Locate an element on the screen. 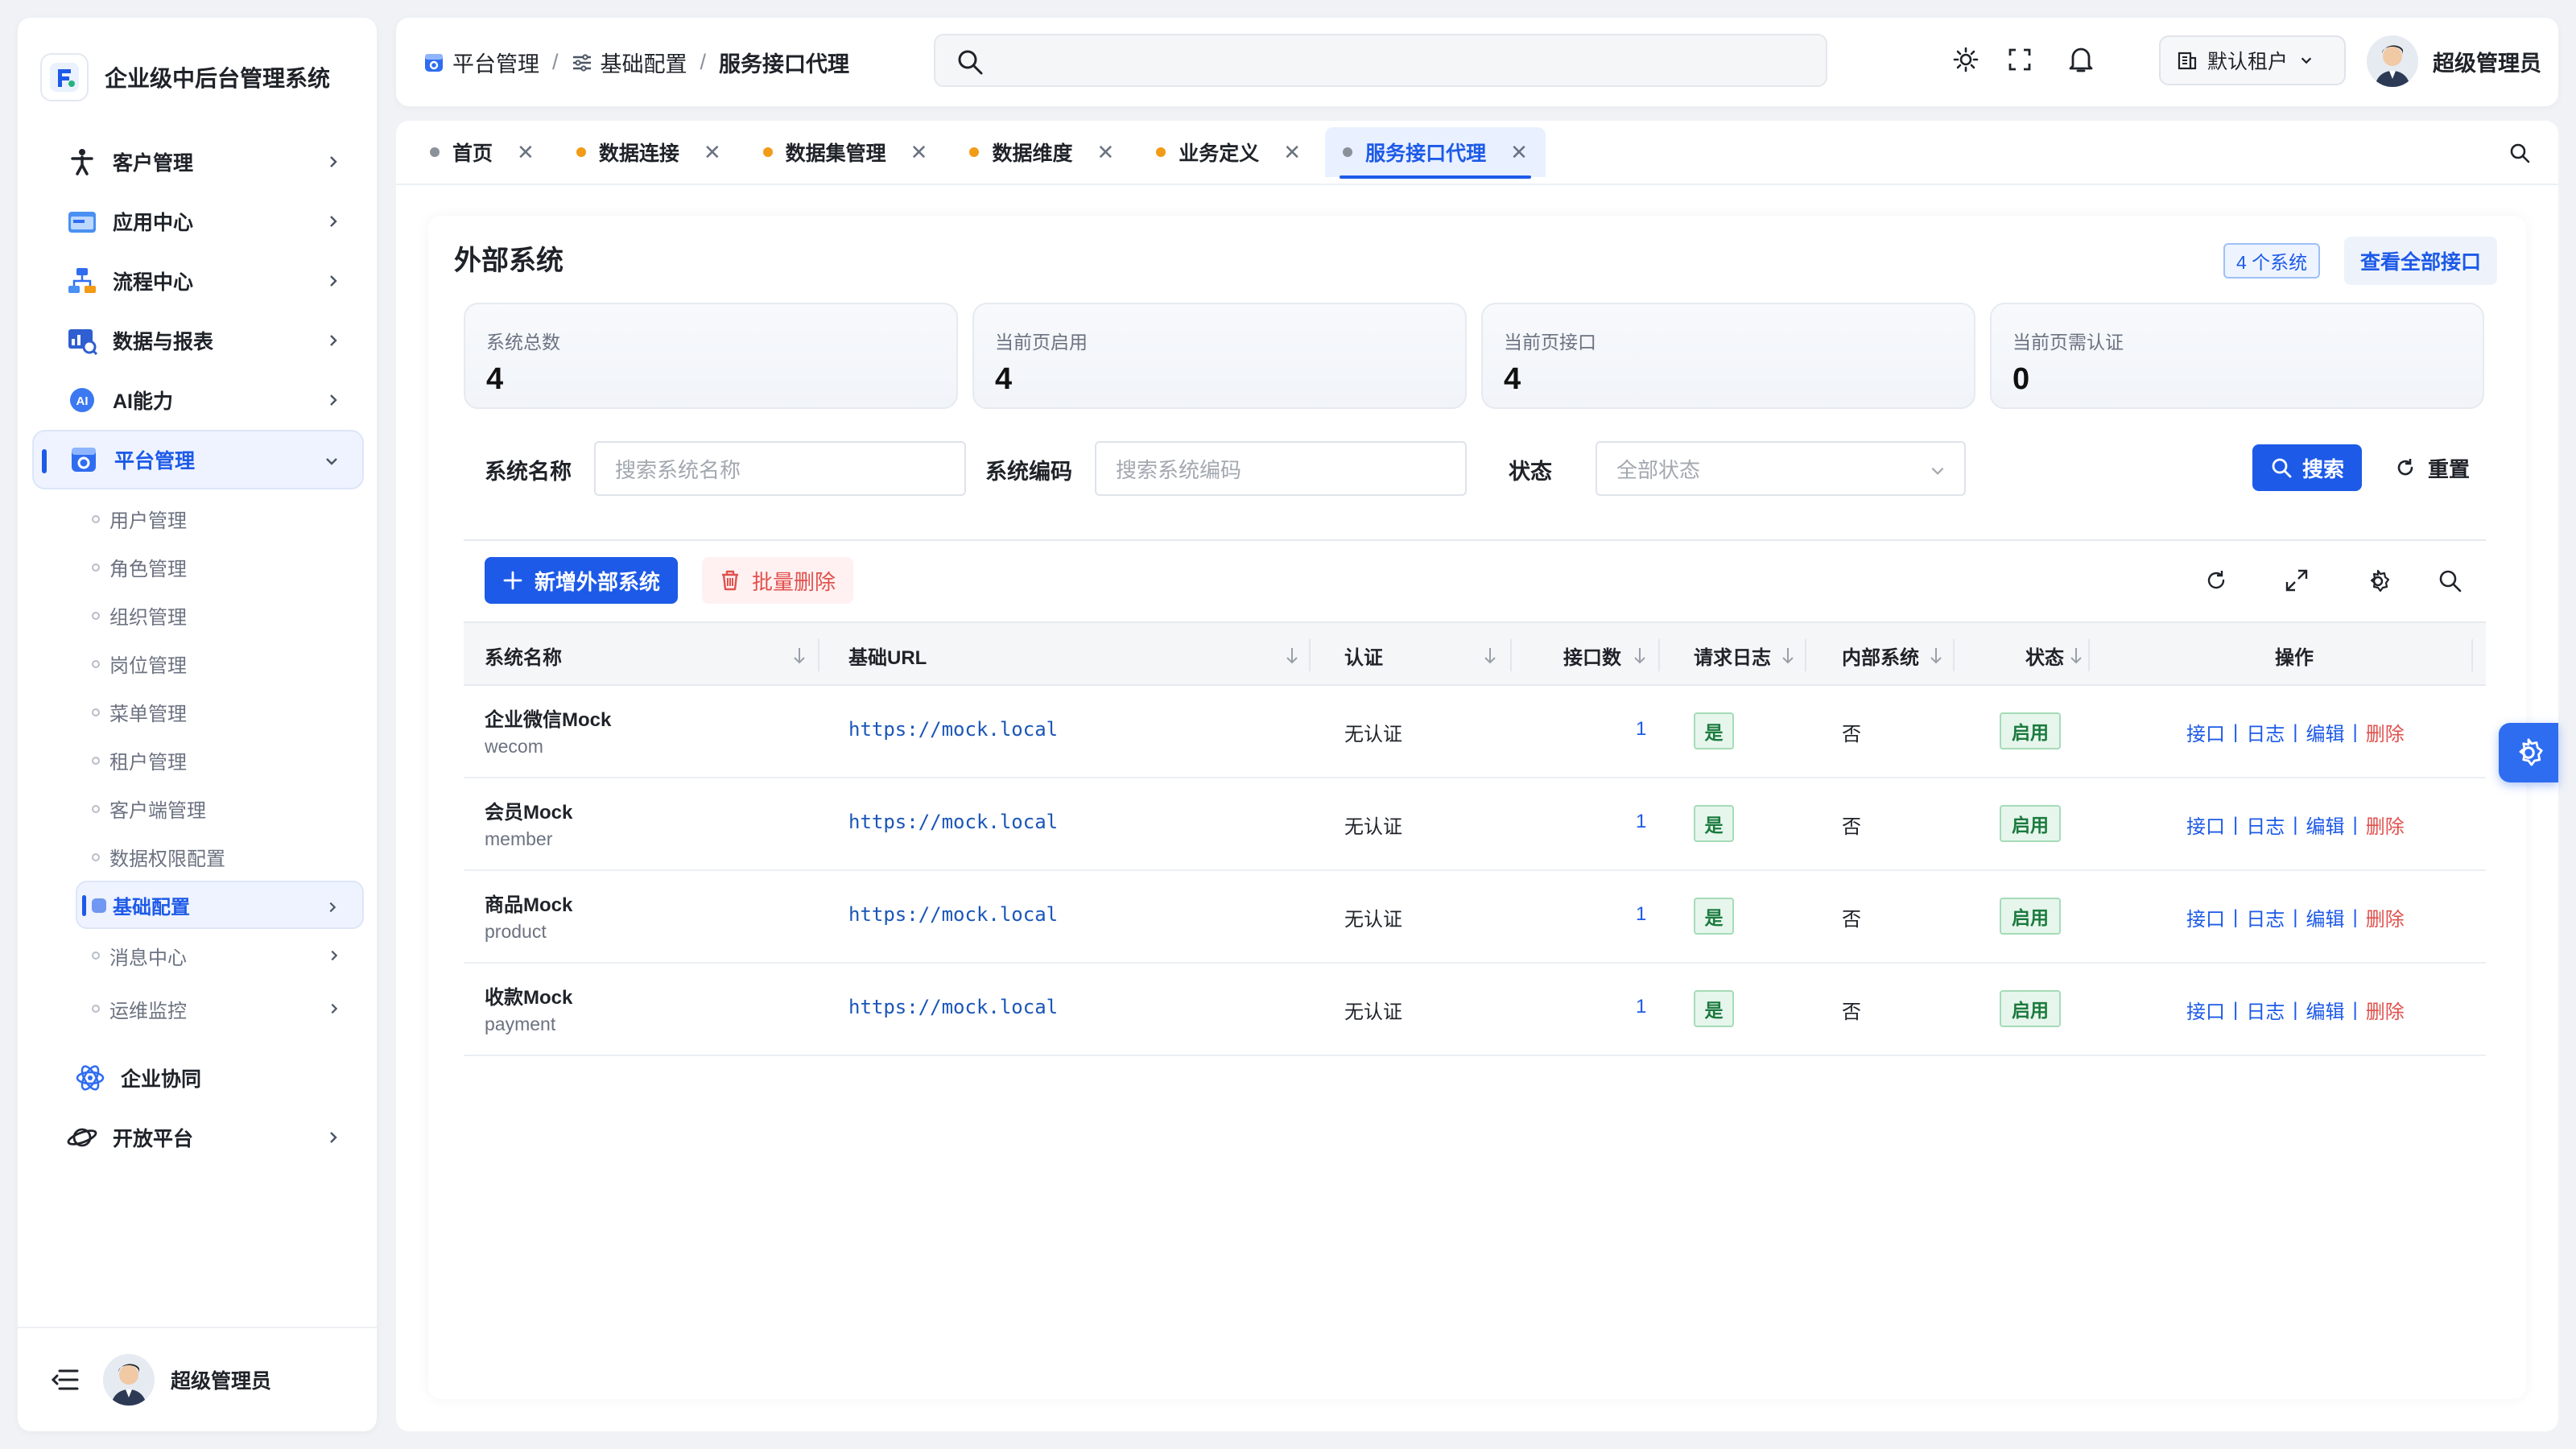 Image resolution: width=2576 pixels, height=1449 pixels. search-icon is located at coordinates (2450, 580).